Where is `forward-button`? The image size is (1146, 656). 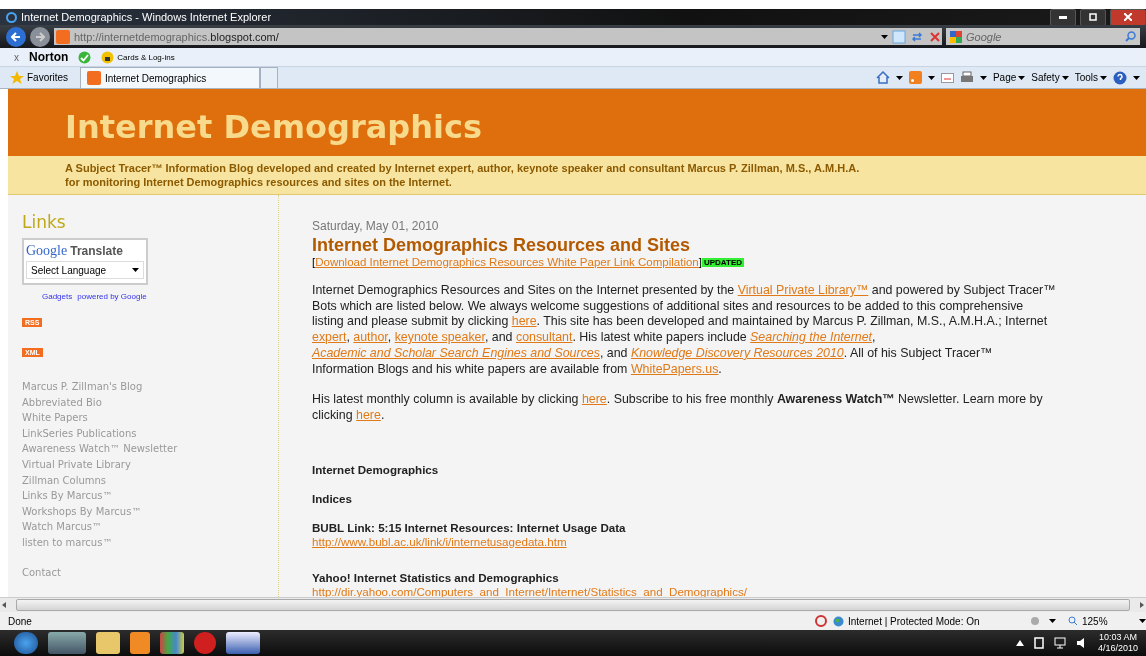
forward-button is located at coordinates (40, 36).